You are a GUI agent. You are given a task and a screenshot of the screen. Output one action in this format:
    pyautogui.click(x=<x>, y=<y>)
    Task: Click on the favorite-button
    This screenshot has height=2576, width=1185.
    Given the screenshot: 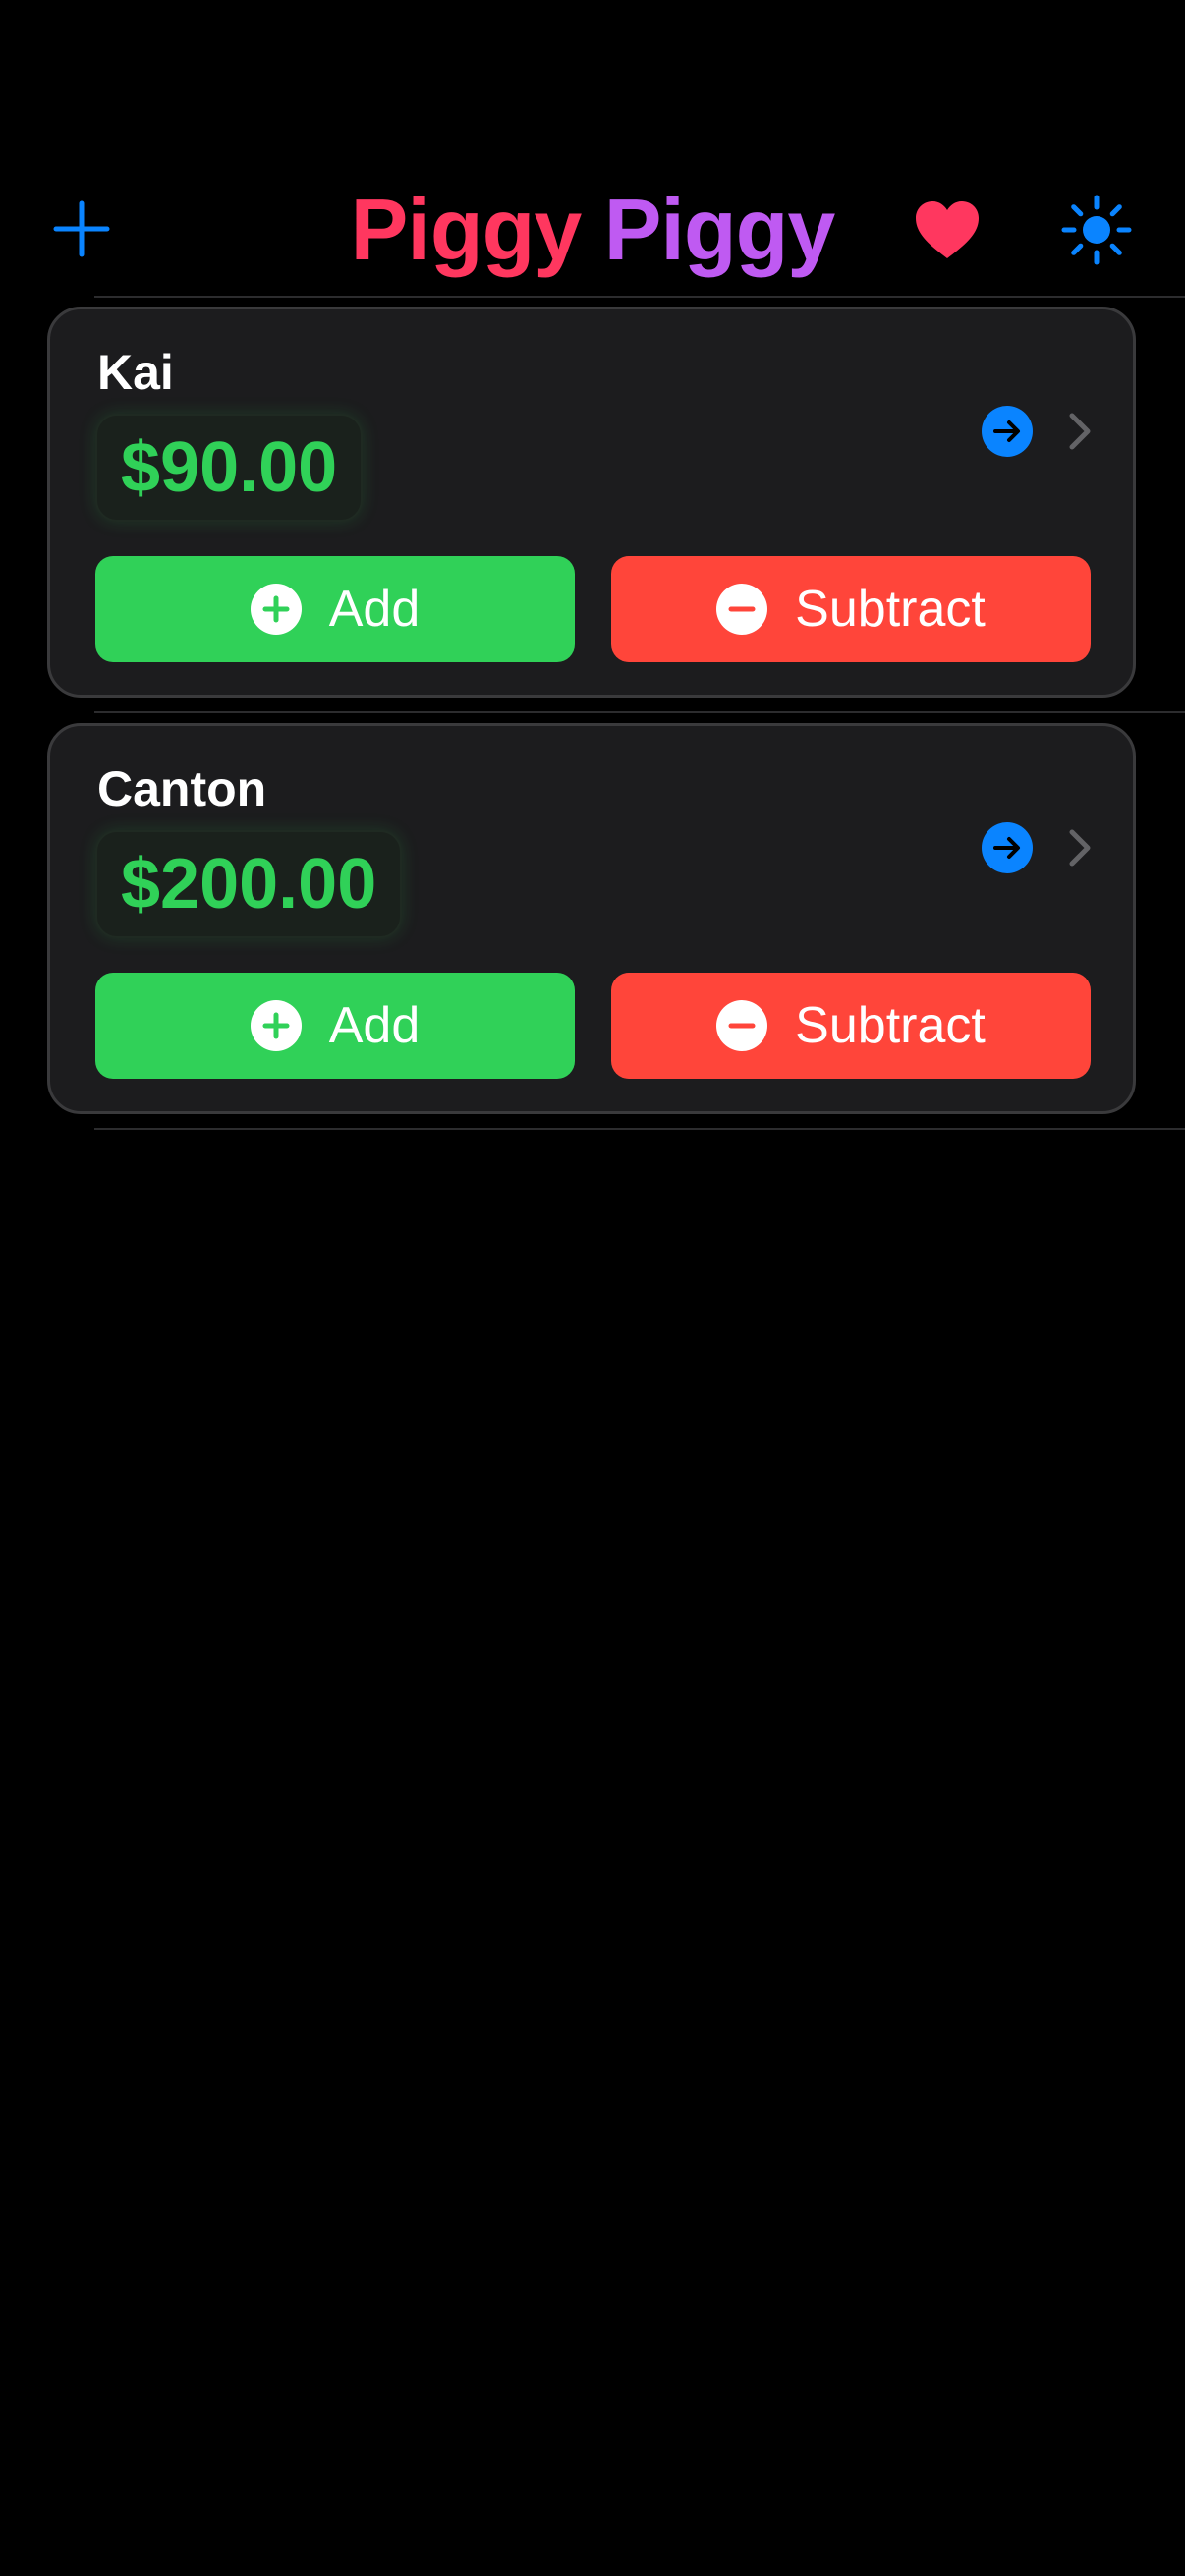 What is the action you would take?
    pyautogui.click(x=948, y=230)
    